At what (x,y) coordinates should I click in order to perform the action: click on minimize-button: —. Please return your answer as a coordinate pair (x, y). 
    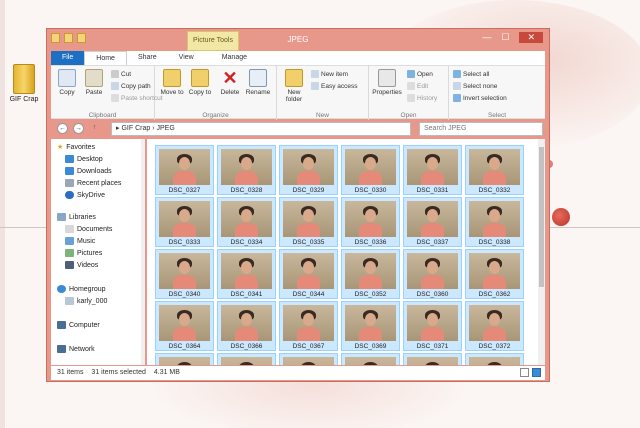
    Looking at the image, I should click on (486, 37).